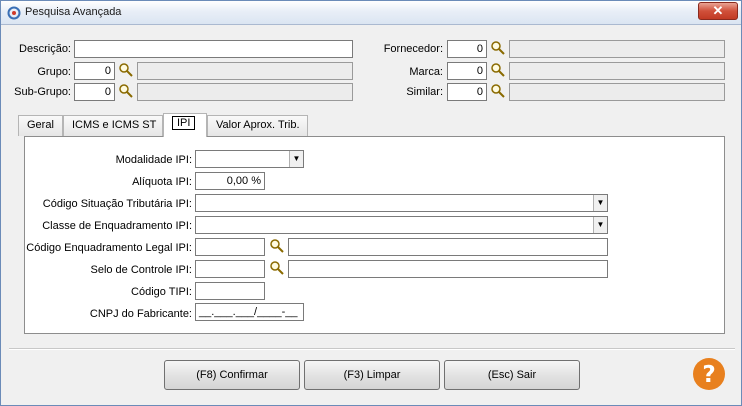  What do you see at coordinates (162, 182) in the screenshot?
I see `aliquota-ipi-label: Alíquota IPI:` at bounding box center [162, 182].